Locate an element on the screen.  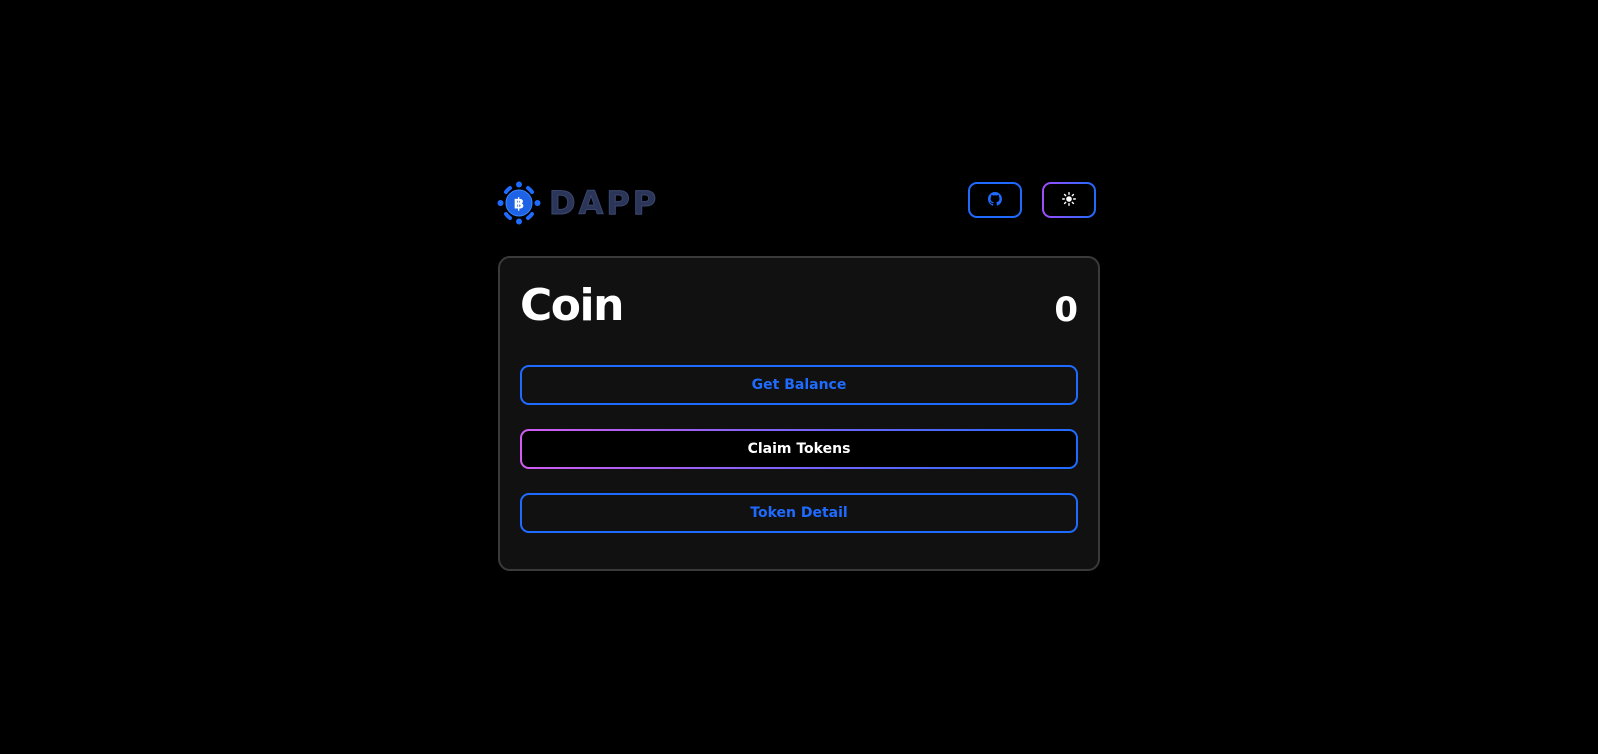
github-icon is located at coordinates (995, 200).